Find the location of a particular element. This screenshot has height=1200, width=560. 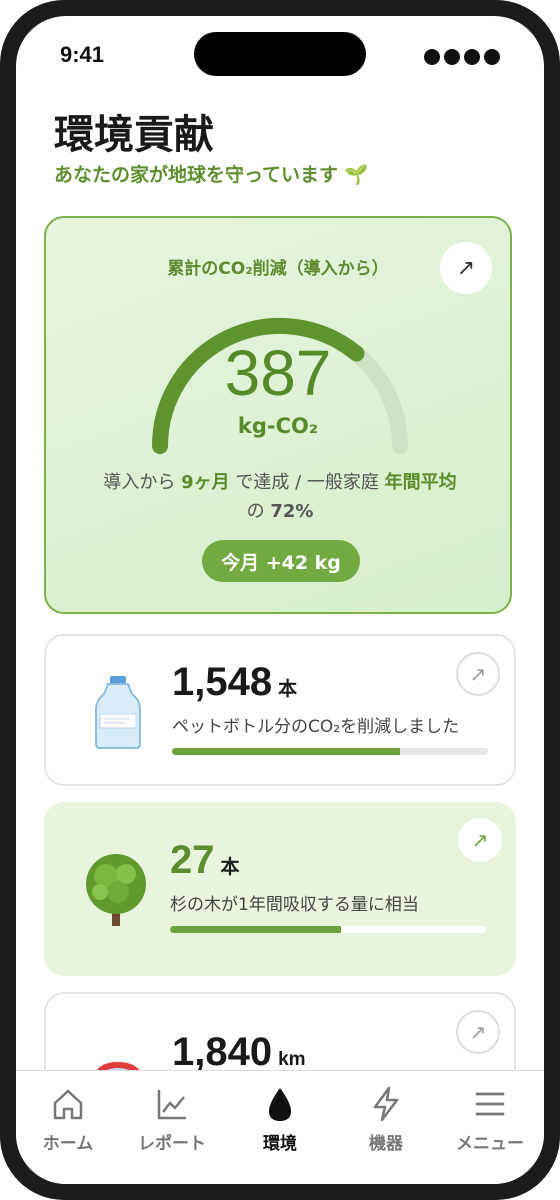

distance-value: 1,840 km is located at coordinates (239, 1052).